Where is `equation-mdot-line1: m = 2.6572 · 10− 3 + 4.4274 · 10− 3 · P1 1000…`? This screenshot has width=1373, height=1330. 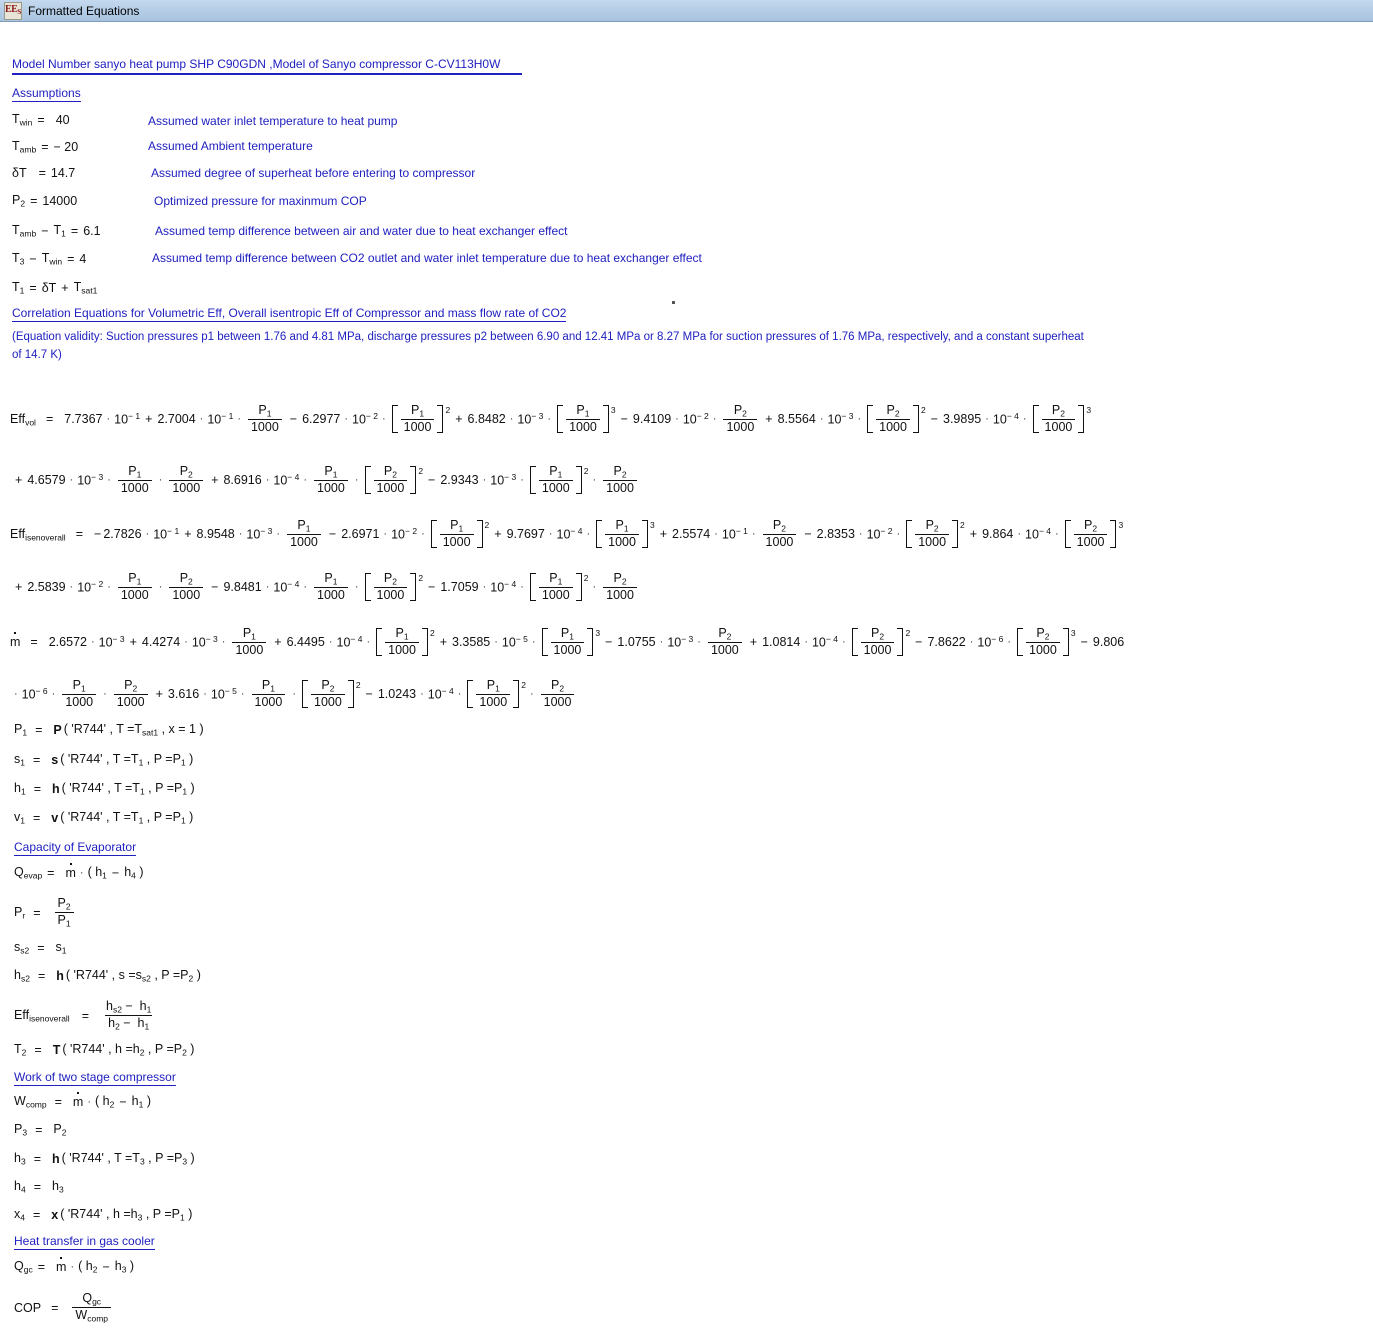 equation-mdot-line1: m = 2.6572 · 10− 3 + 4.4274 · 10− 3 · P1 1000… is located at coordinates (567, 642).